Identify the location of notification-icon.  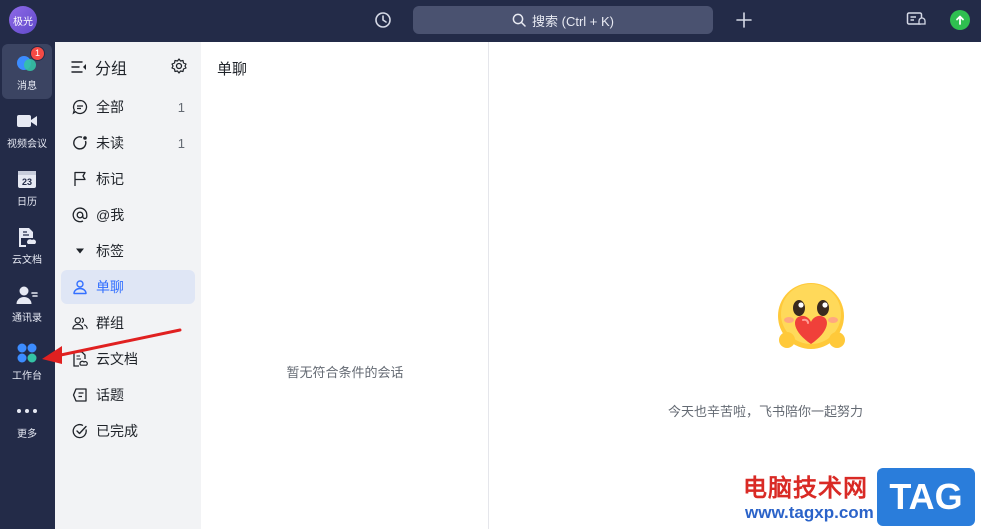
(916, 18).